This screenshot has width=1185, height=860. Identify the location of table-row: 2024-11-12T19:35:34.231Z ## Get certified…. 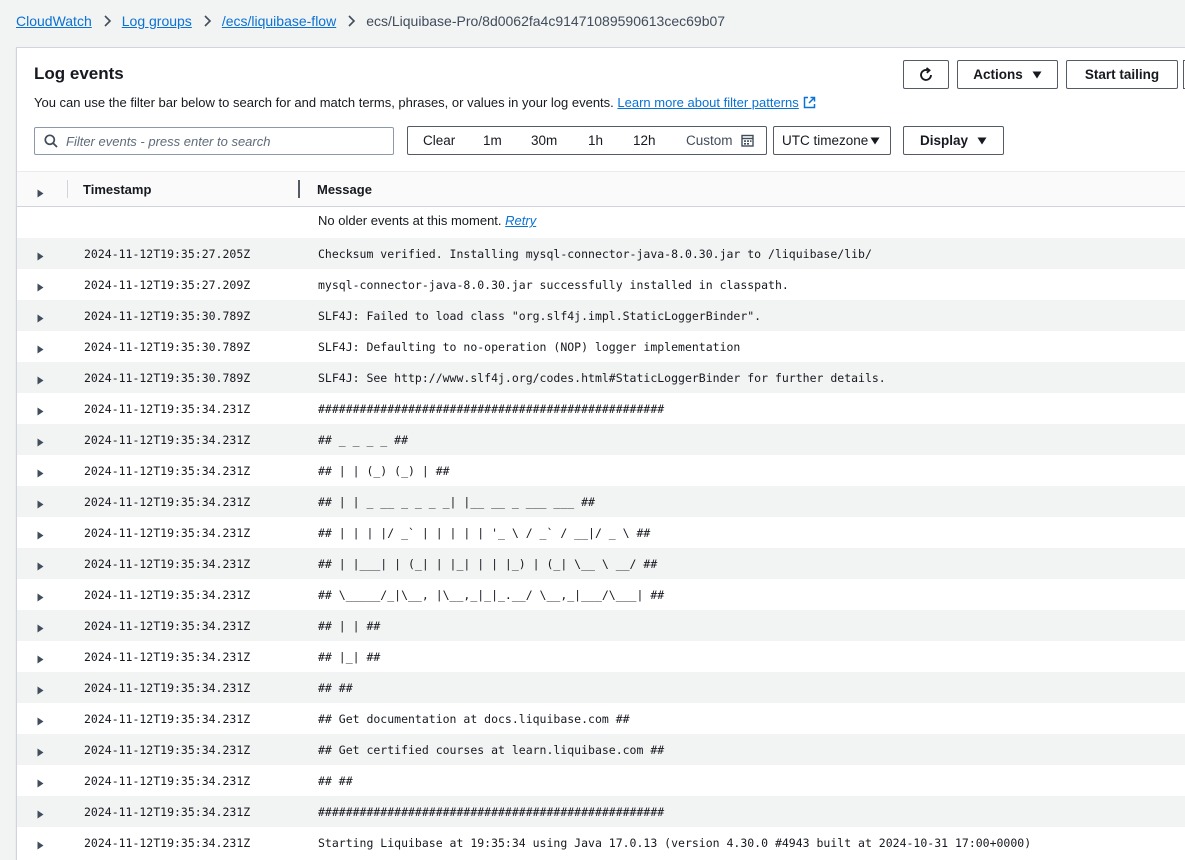
(601, 749).